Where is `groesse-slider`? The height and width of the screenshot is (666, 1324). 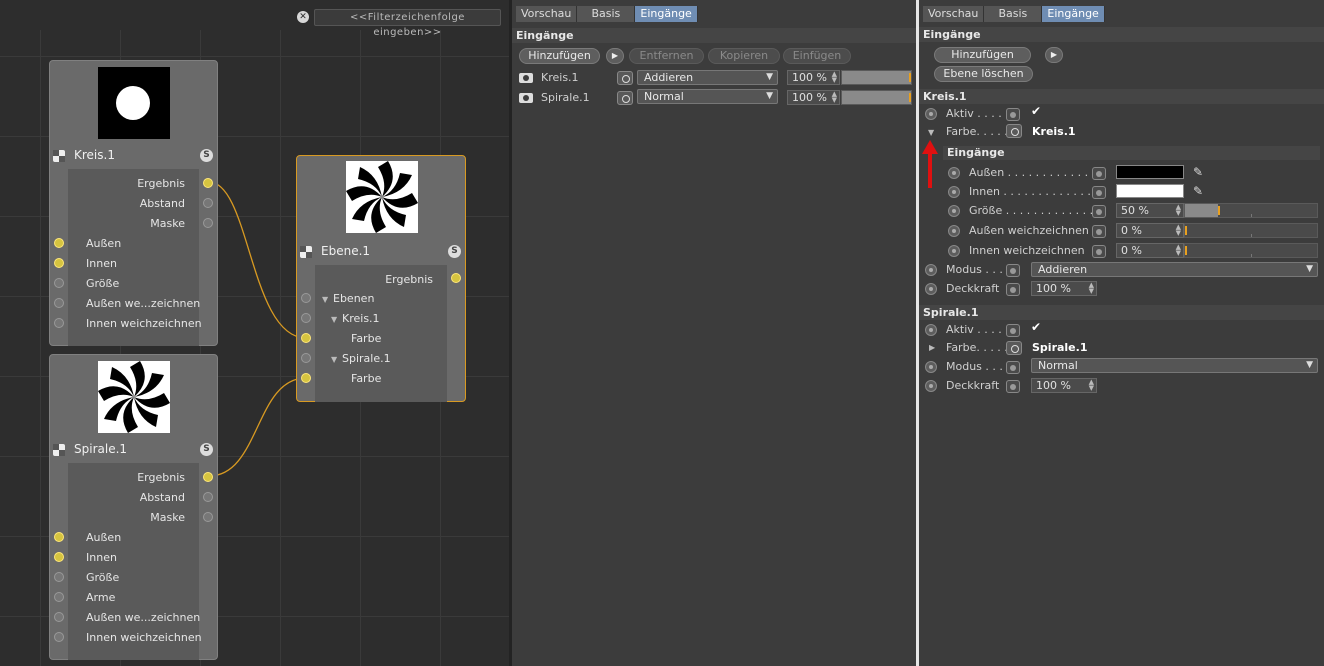 groesse-slider is located at coordinates (1251, 210).